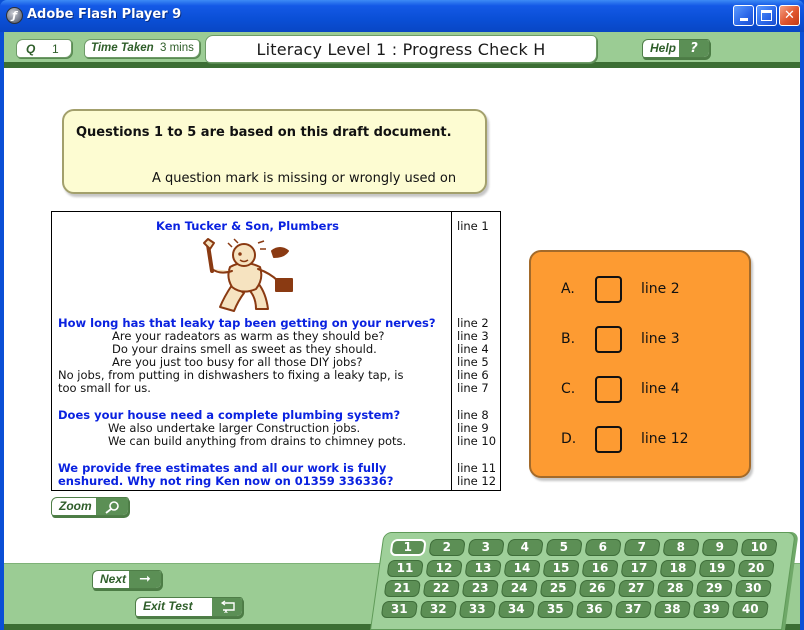 Image resolution: width=804 pixels, height=630 pixels. I want to click on window-border-right, so click(802, 331).